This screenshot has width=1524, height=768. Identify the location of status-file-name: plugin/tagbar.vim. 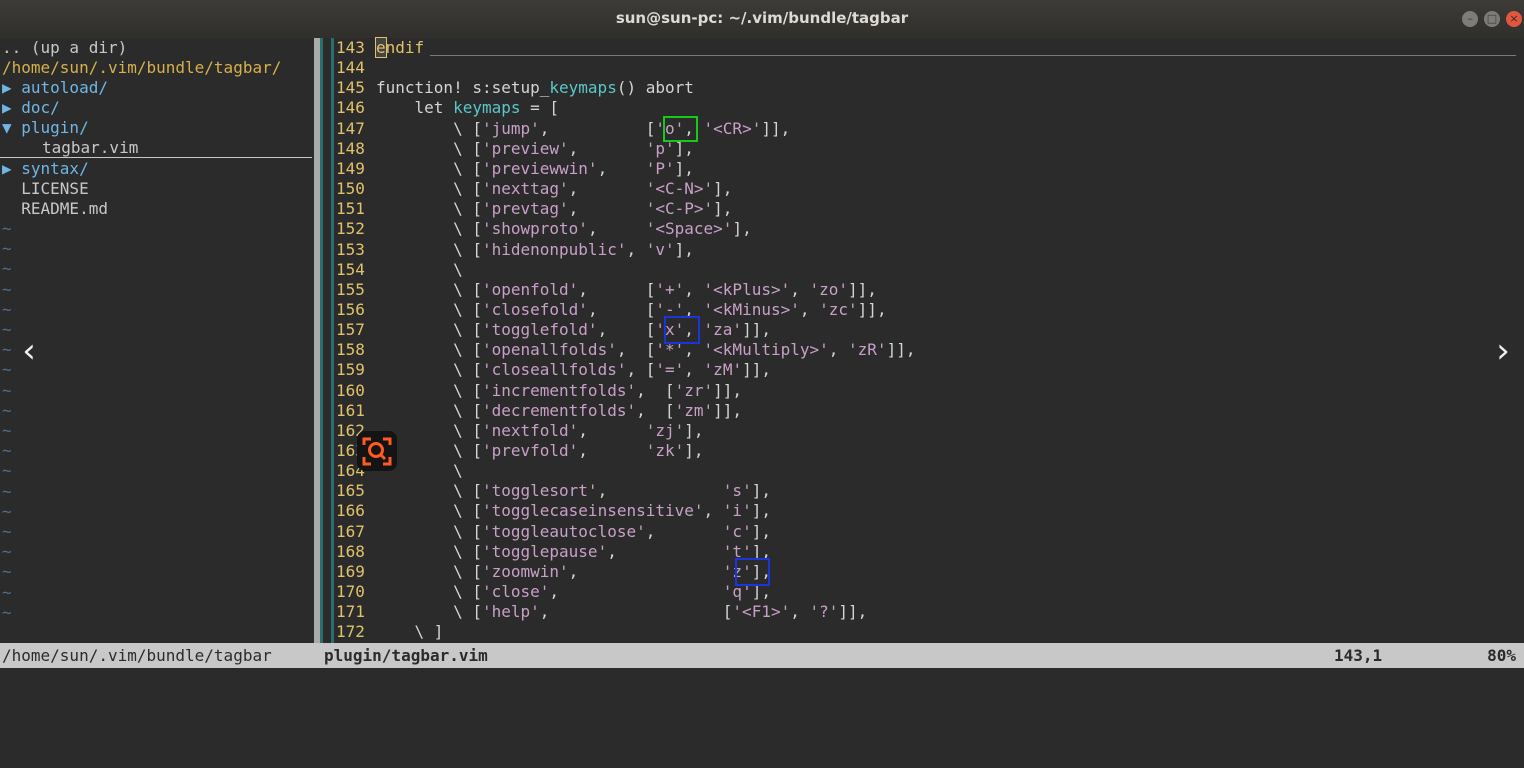
(406, 655).